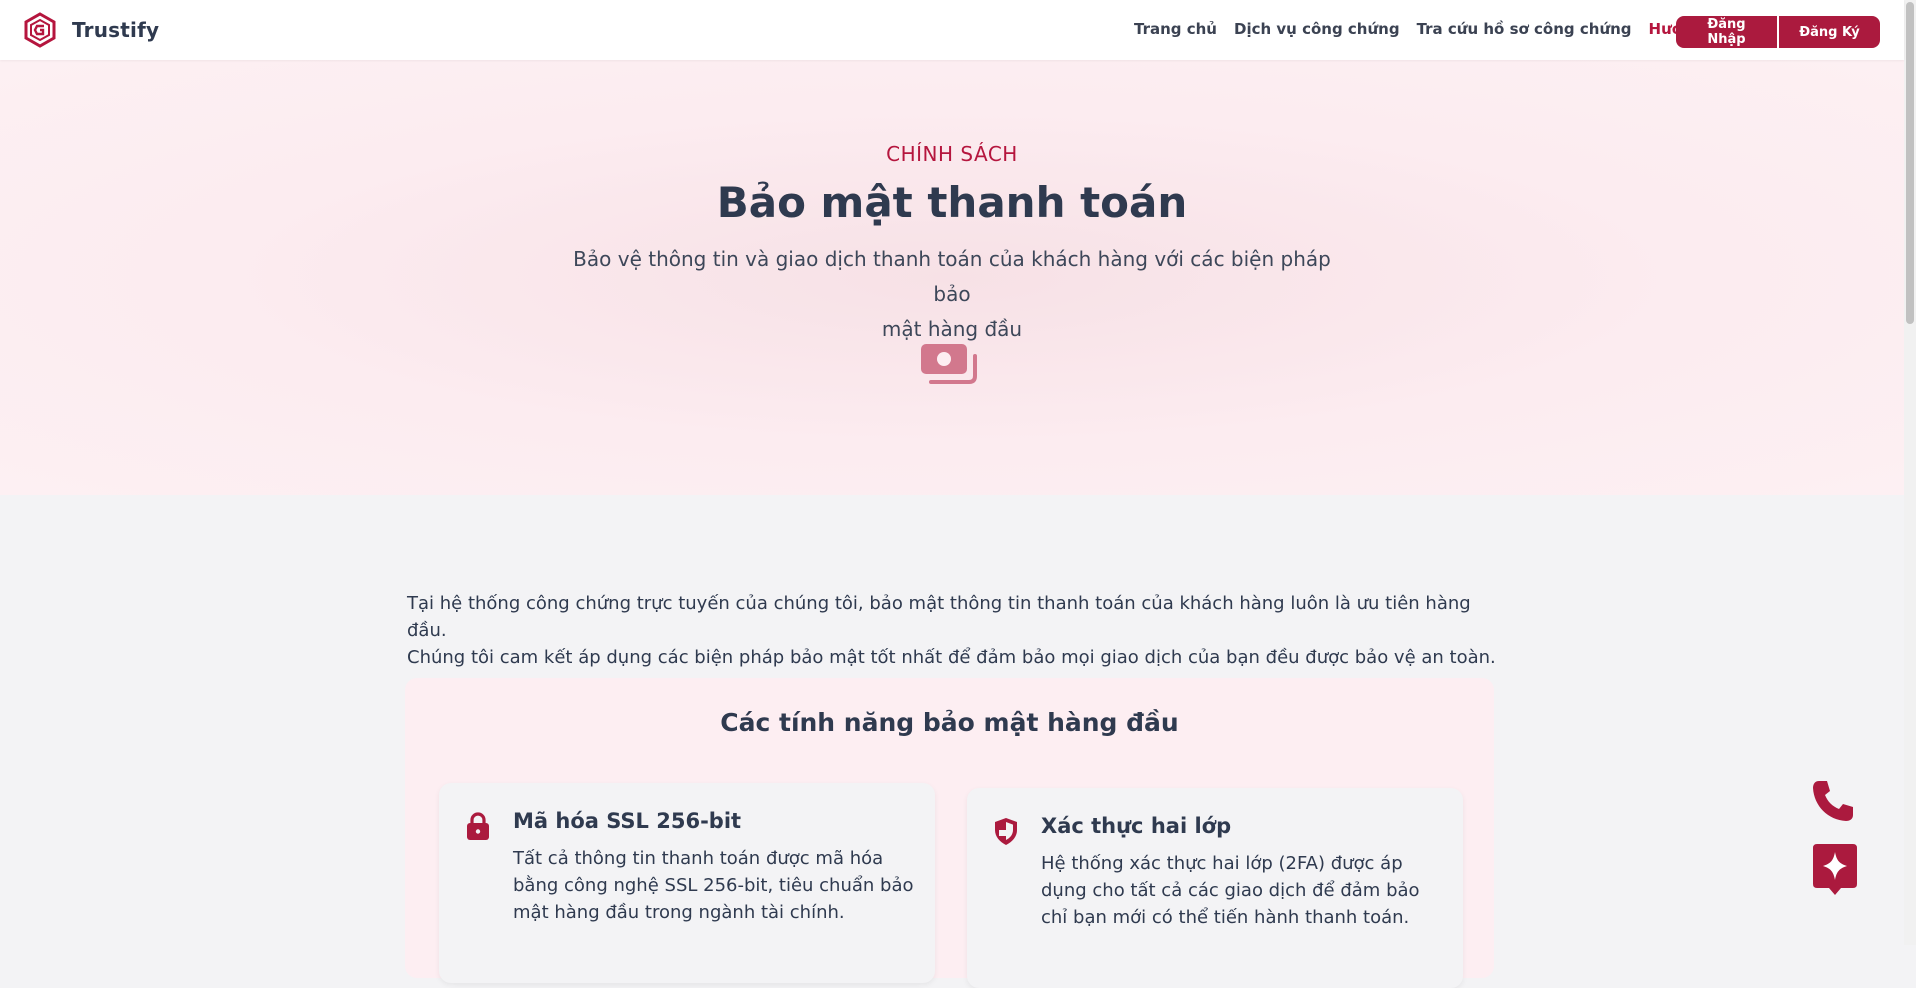 The width and height of the screenshot is (1916, 988). Describe the element at coordinates (1833, 801) in the screenshot. I see `phone-icon` at that location.